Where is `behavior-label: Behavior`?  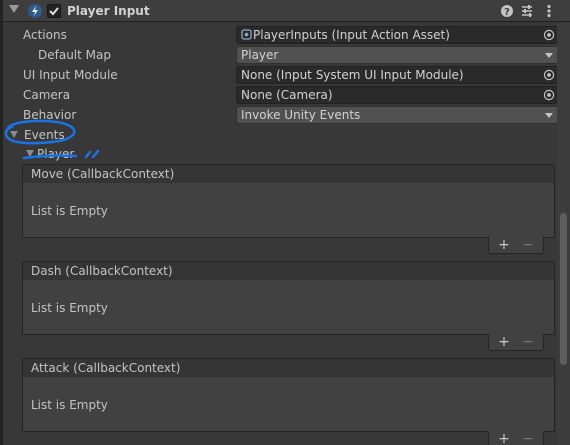
behavior-label: Behavior is located at coordinates (50, 115).